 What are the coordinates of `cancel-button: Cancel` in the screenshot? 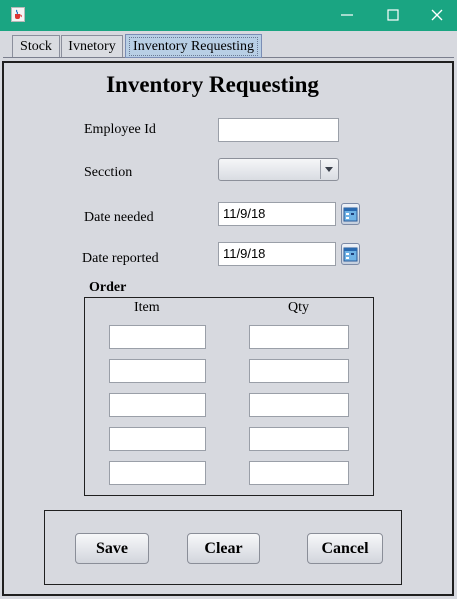 It's located at (345, 548).